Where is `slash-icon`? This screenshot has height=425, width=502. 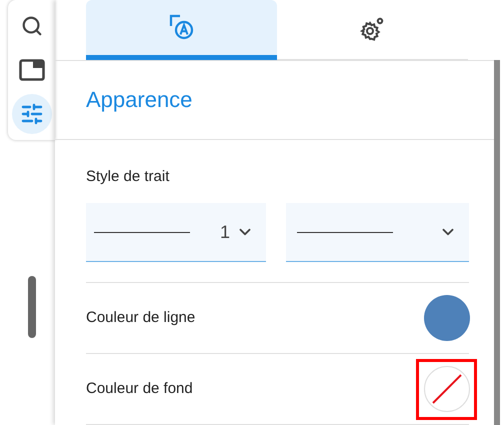
slash-icon is located at coordinates (446, 389).